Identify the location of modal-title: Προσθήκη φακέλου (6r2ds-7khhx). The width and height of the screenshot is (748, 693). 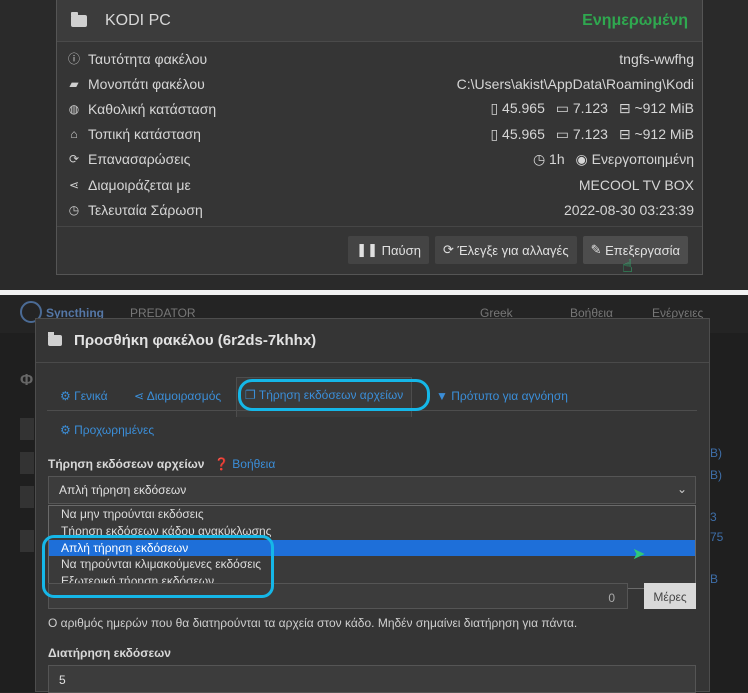
(195, 340).